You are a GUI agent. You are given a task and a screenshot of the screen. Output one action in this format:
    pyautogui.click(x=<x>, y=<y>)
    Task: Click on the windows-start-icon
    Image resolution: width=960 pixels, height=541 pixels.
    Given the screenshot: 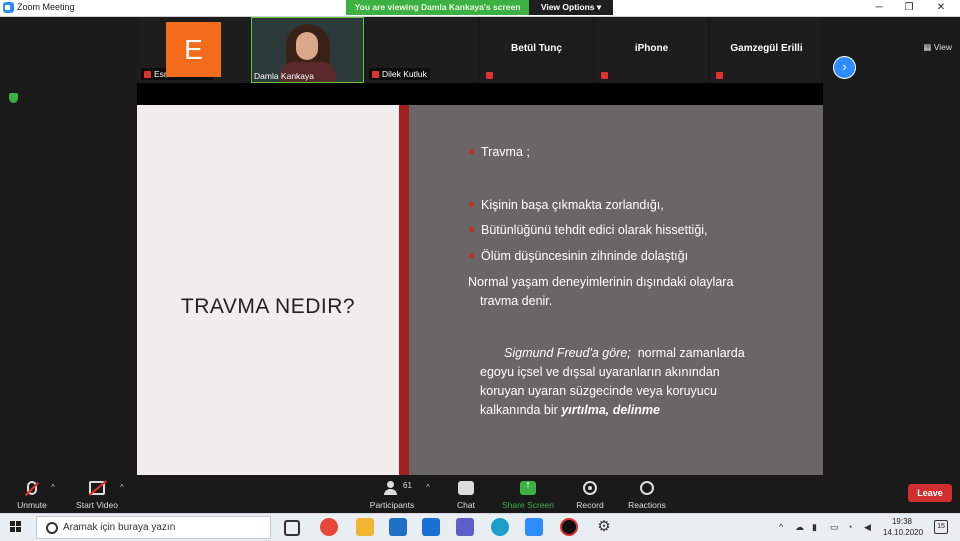 What is the action you would take?
    pyautogui.click(x=16, y=527)
    